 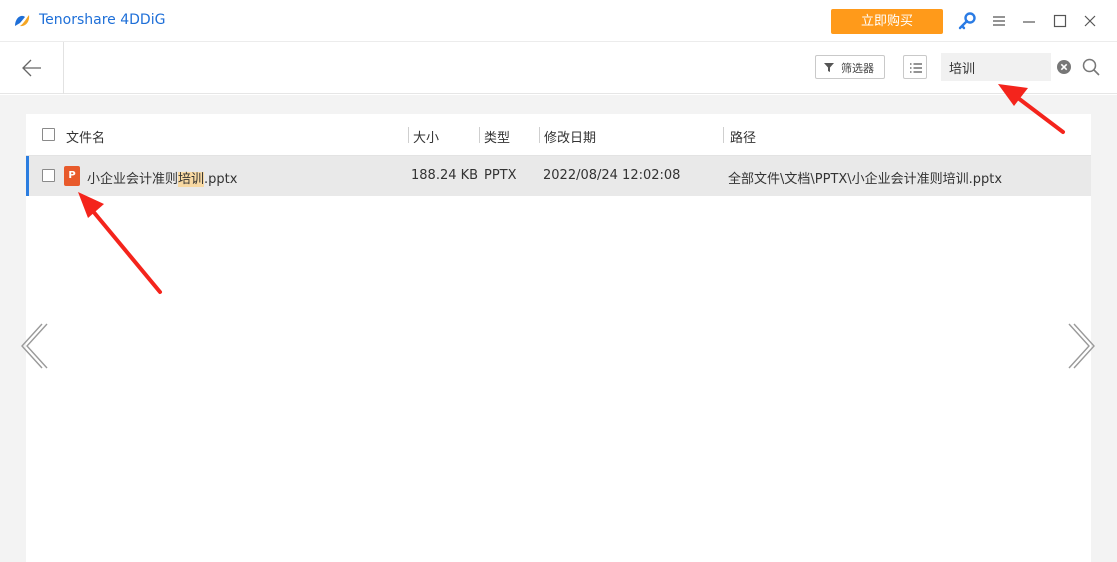 I want to click on header-name: 文件名, so click(x=85, y=136).